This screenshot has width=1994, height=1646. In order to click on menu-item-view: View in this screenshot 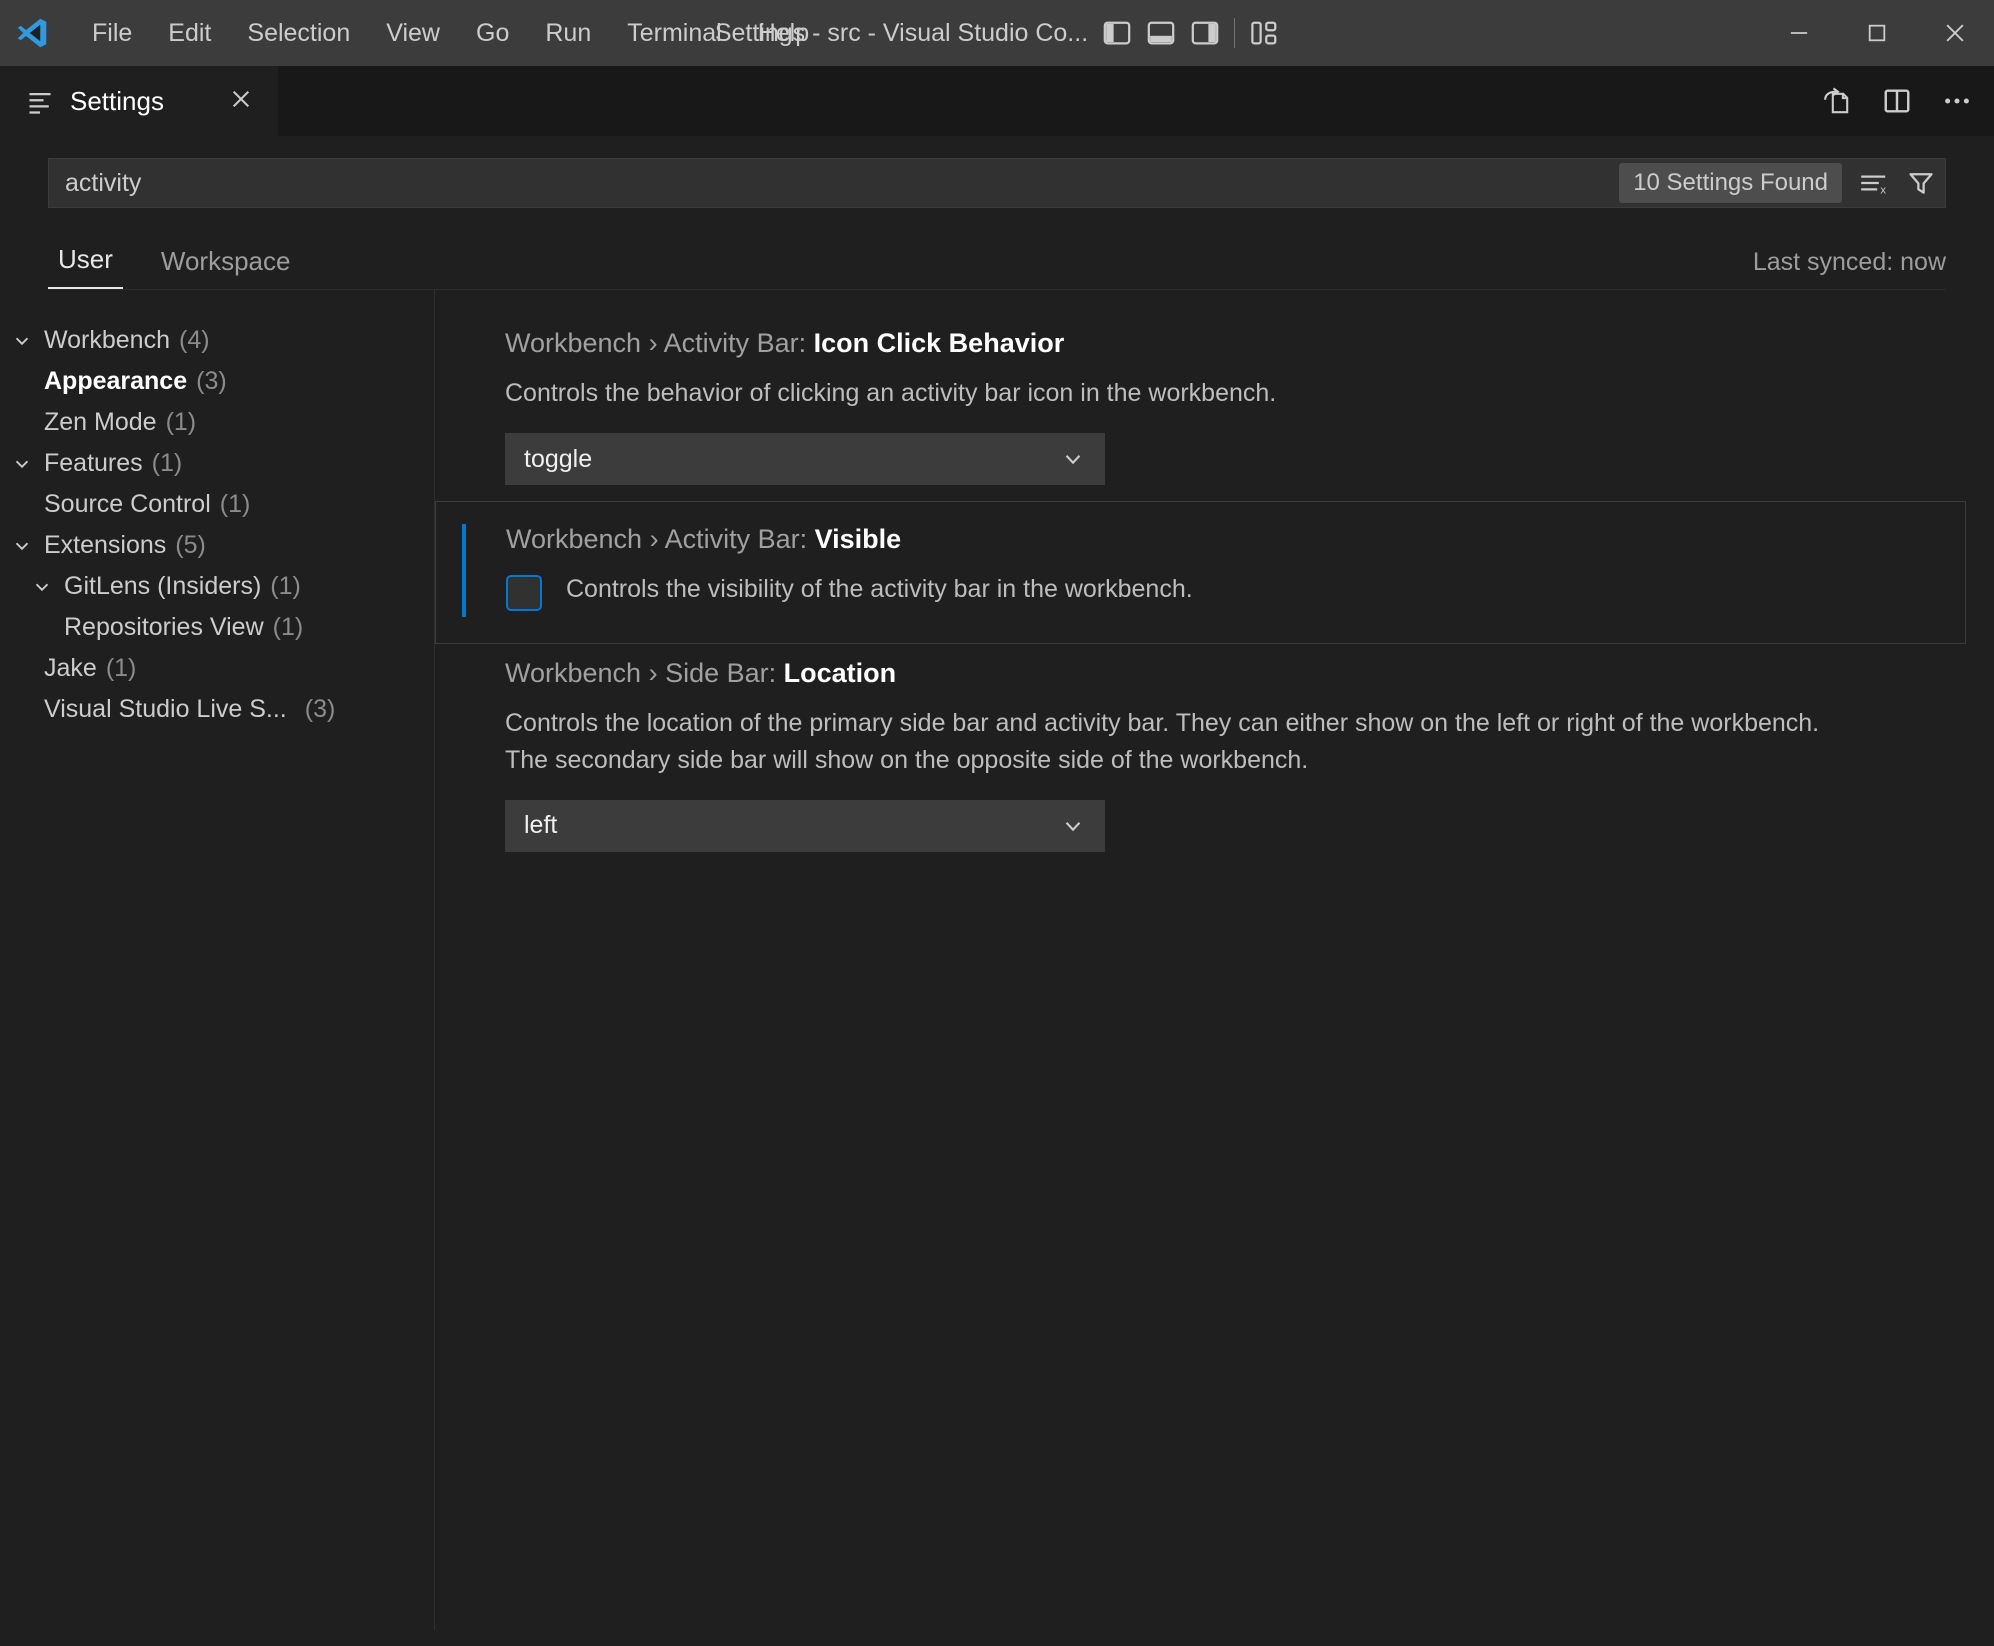, I will do `click(413, 33)`.